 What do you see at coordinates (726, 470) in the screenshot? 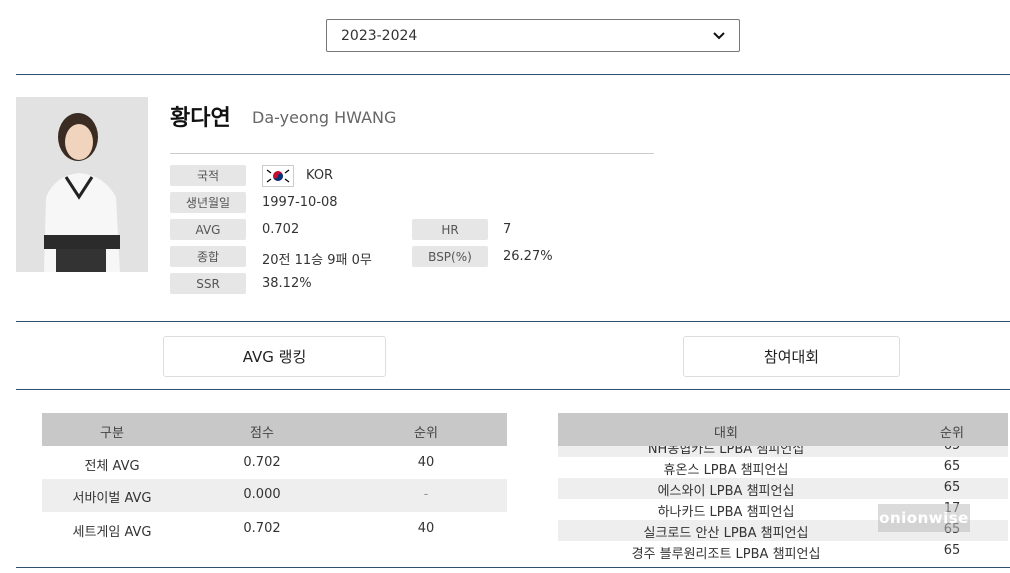
I see `tournament-name: 휴온스 LPBA 챔피언십` at bounding box center [726, 470].